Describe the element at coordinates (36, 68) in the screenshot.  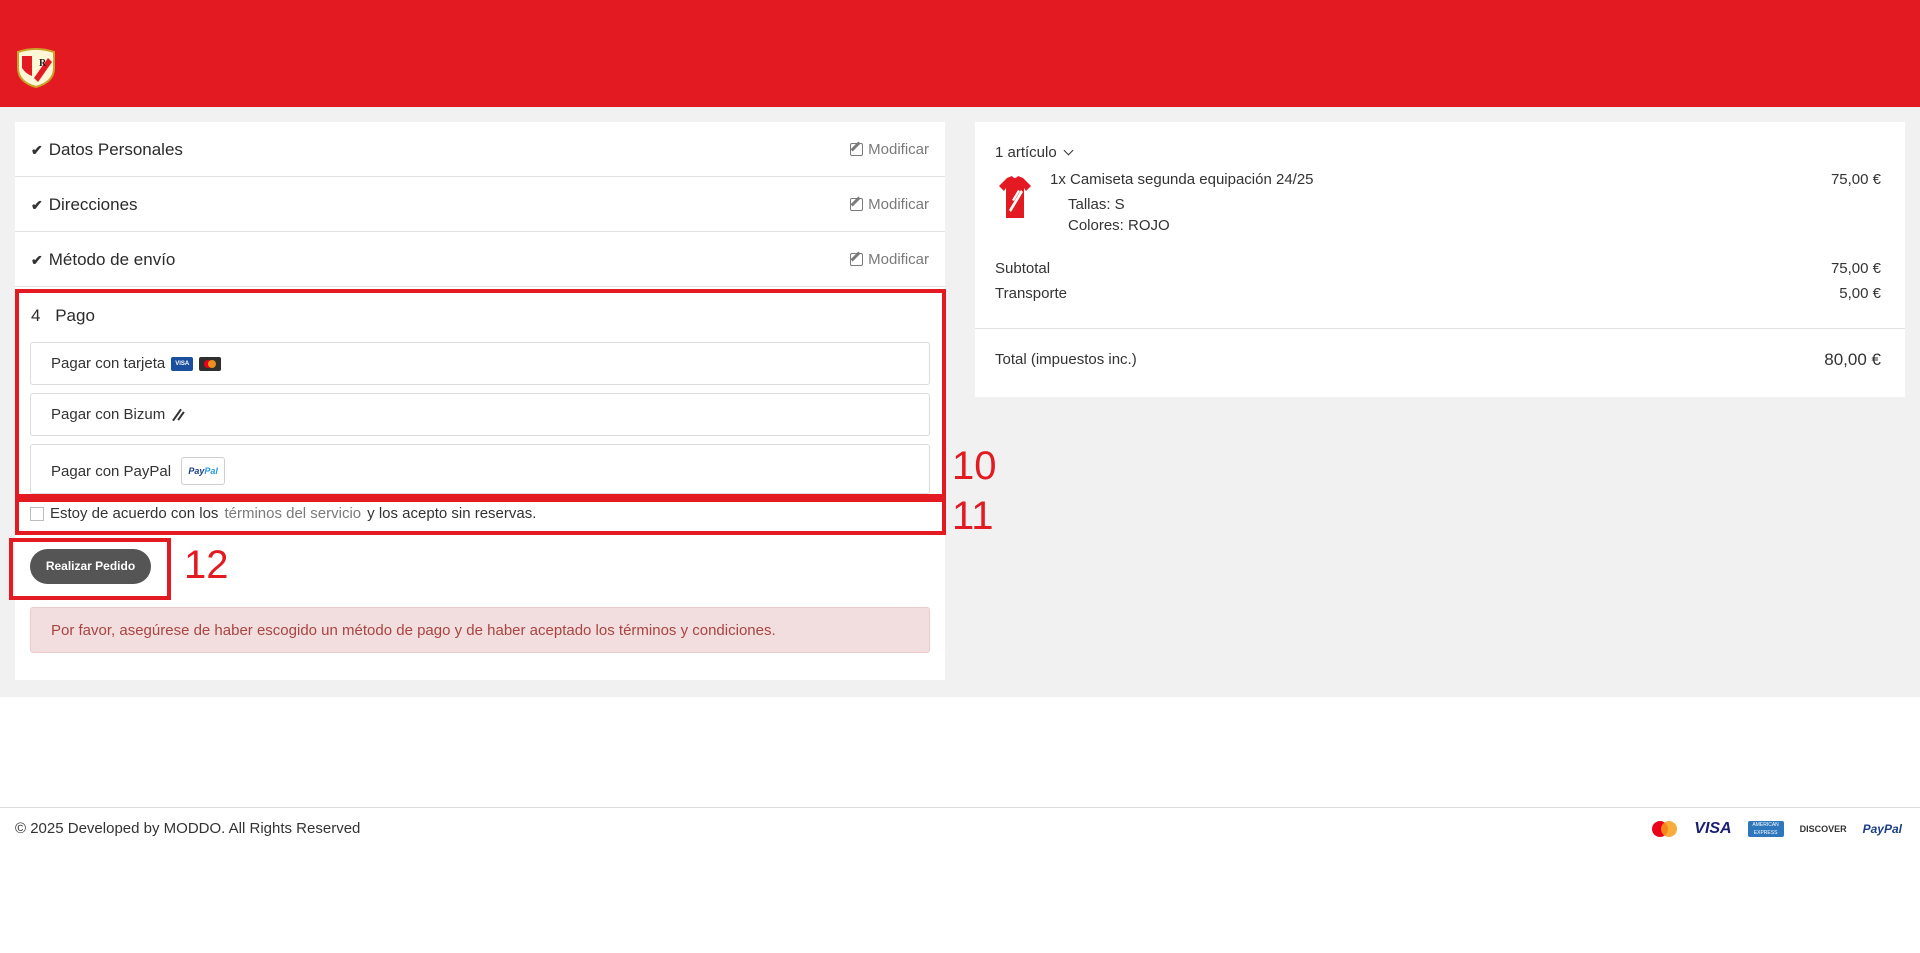
I see `club-crest-logo: R` at that location.